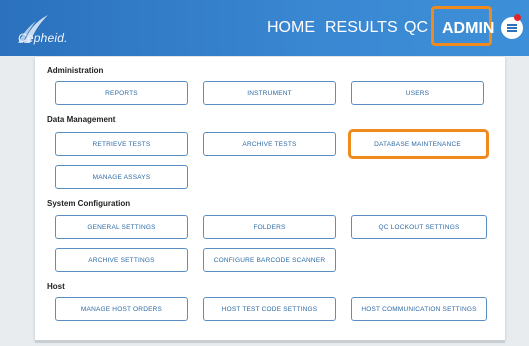 The height and width of the screenshot is (346, 529). I want to click on qc-lockout-settings-button: QC LOCKOUT SETTINGS, so click(419, 227).